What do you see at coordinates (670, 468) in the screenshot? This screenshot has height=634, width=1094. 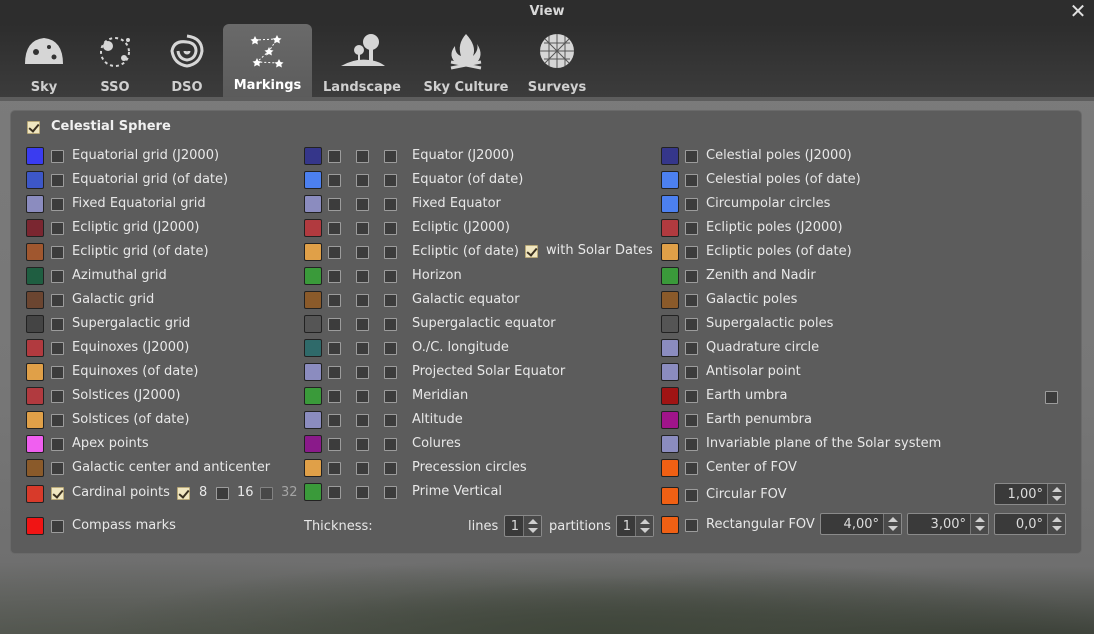 I see `center-of-fov-color-swatch` at bounding box center [670, 468].